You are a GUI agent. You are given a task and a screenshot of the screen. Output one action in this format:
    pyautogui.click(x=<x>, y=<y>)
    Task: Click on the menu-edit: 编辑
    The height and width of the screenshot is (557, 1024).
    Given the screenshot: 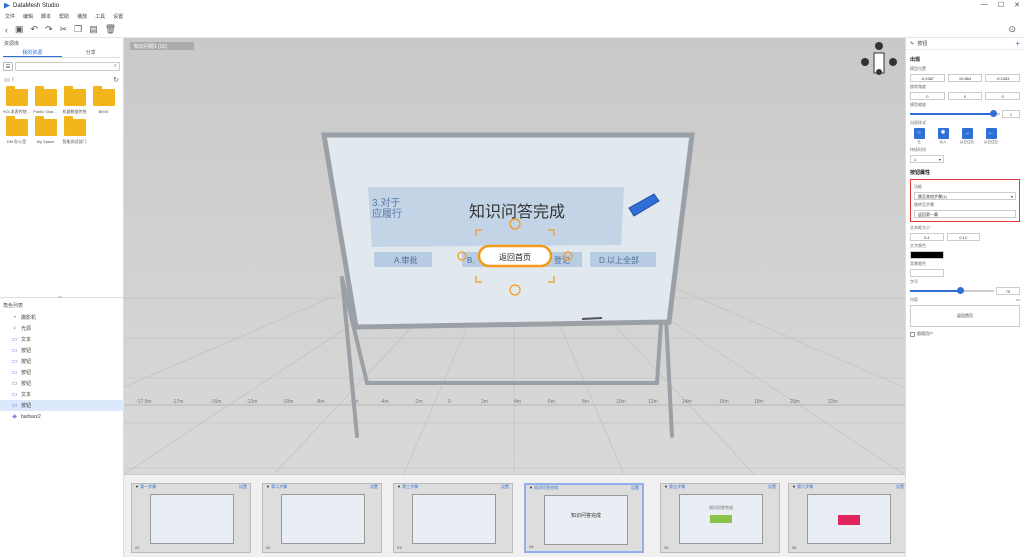 What is the action you would take?
    pyautogui.click(x=28, y=16)
    